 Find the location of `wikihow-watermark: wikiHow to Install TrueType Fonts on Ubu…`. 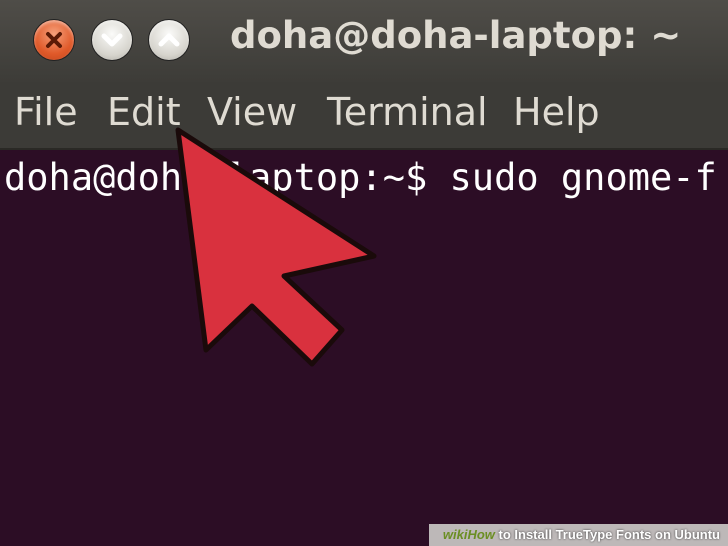

wikihow-watermark: wikiHow to Install TrueType Fonts on Ubu… is located at coordinates (578, 535).